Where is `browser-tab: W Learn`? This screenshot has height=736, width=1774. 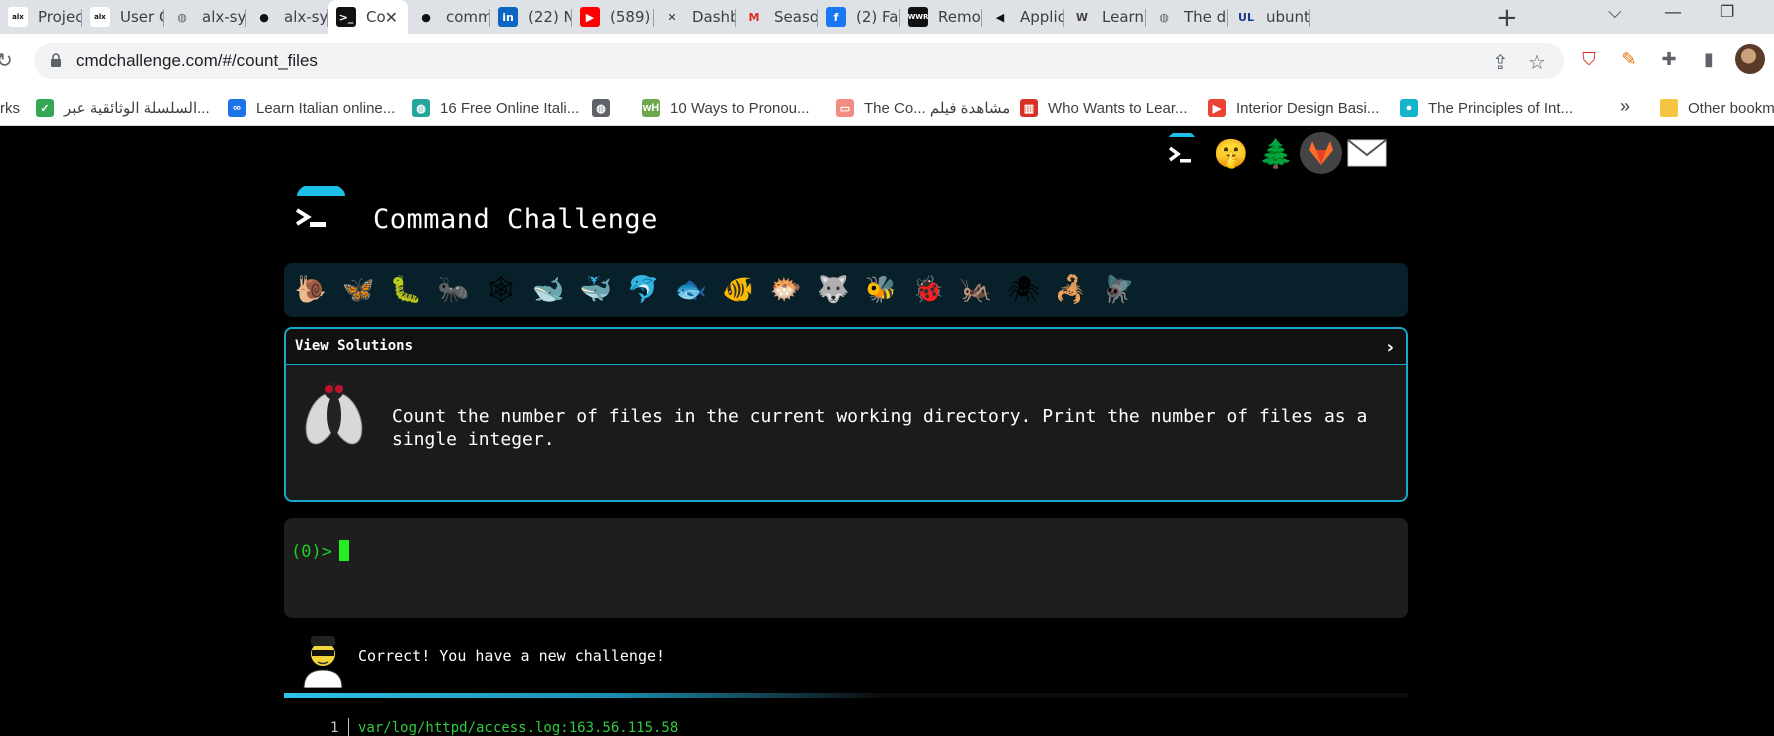 browser-tab: W Learn is located at coordinates (1105, 17).